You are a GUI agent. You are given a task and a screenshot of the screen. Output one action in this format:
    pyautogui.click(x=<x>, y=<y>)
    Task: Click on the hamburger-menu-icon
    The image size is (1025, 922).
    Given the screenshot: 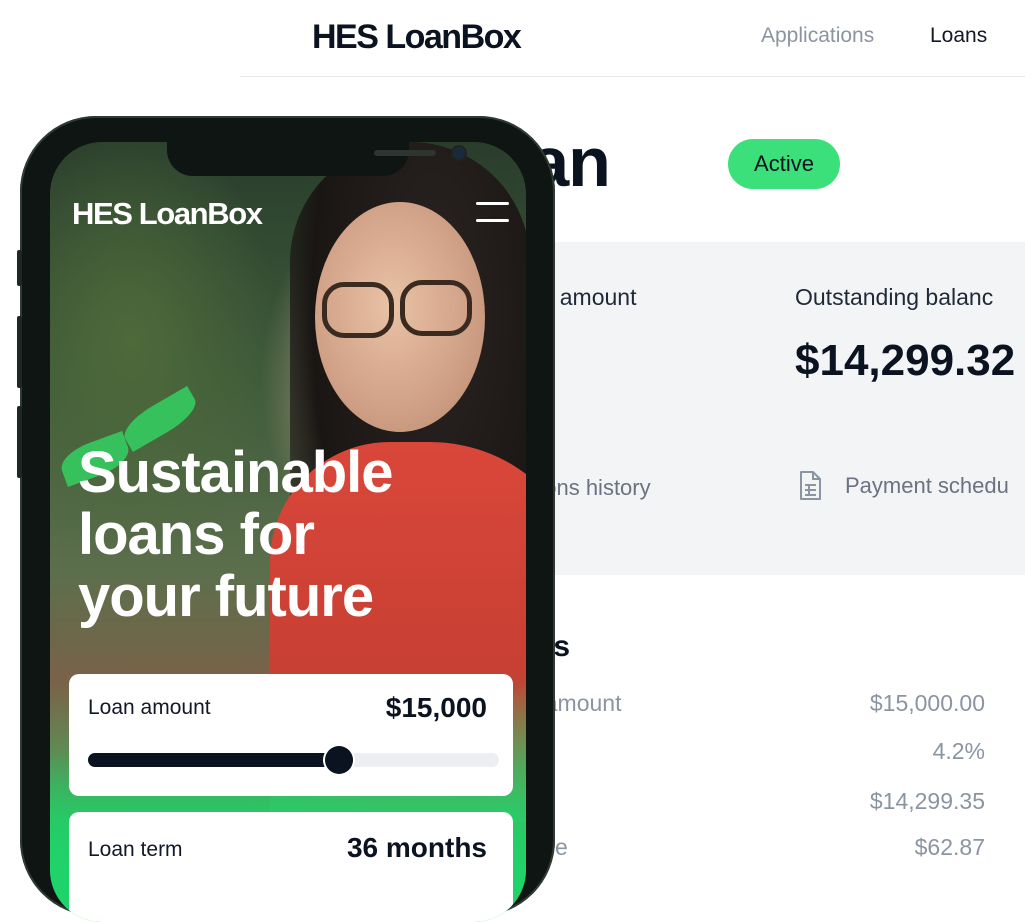 What is the action you would take?
    pyautogui.click(x=492, y=213)
    